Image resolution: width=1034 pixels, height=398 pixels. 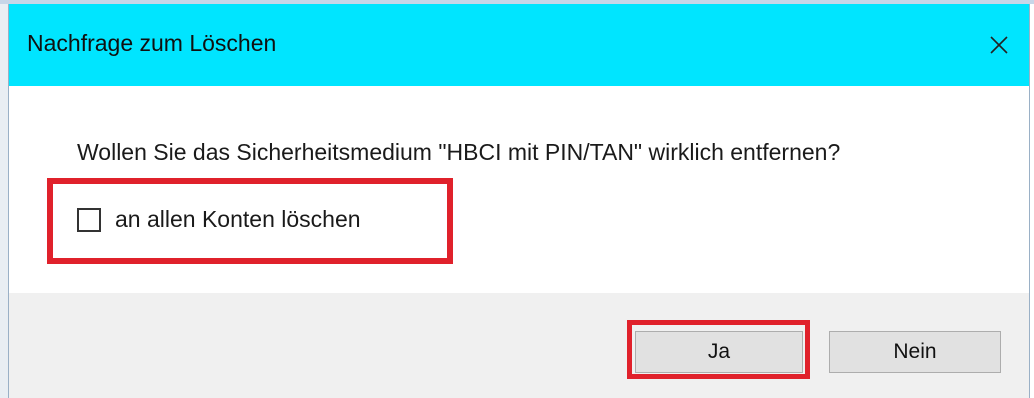 What do you see at coordinates (238, 219) in the screenshot?
I see `delete-all-accounts-label: an allen Konten löschen` at bounding box center [238, 219].